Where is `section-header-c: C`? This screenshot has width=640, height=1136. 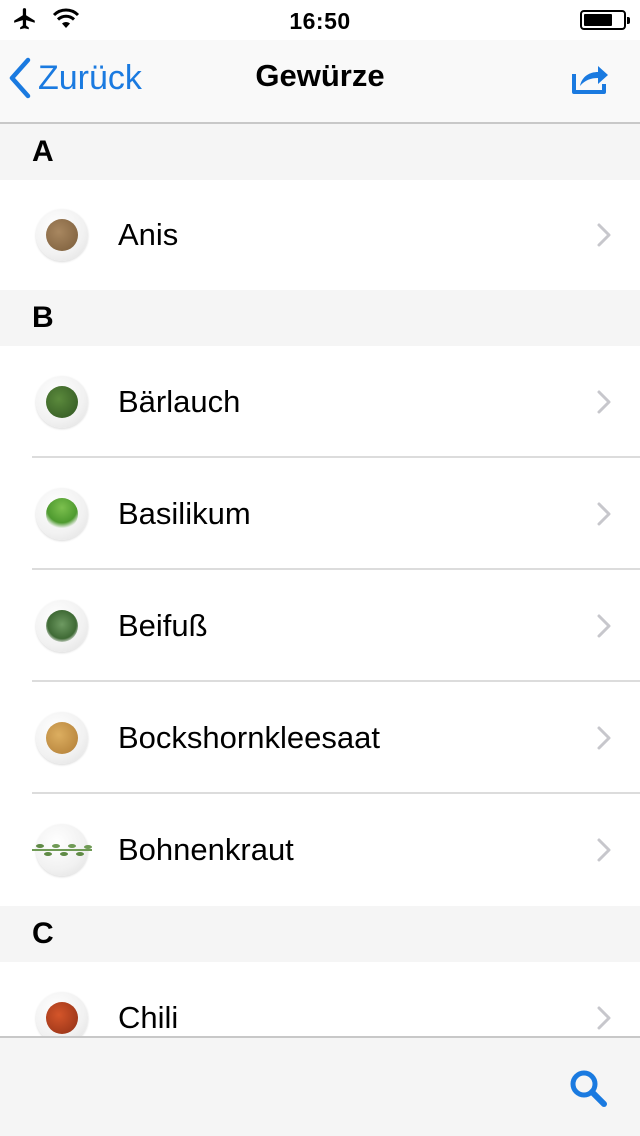 section-header-c: C is located at coordinates (320, 934).